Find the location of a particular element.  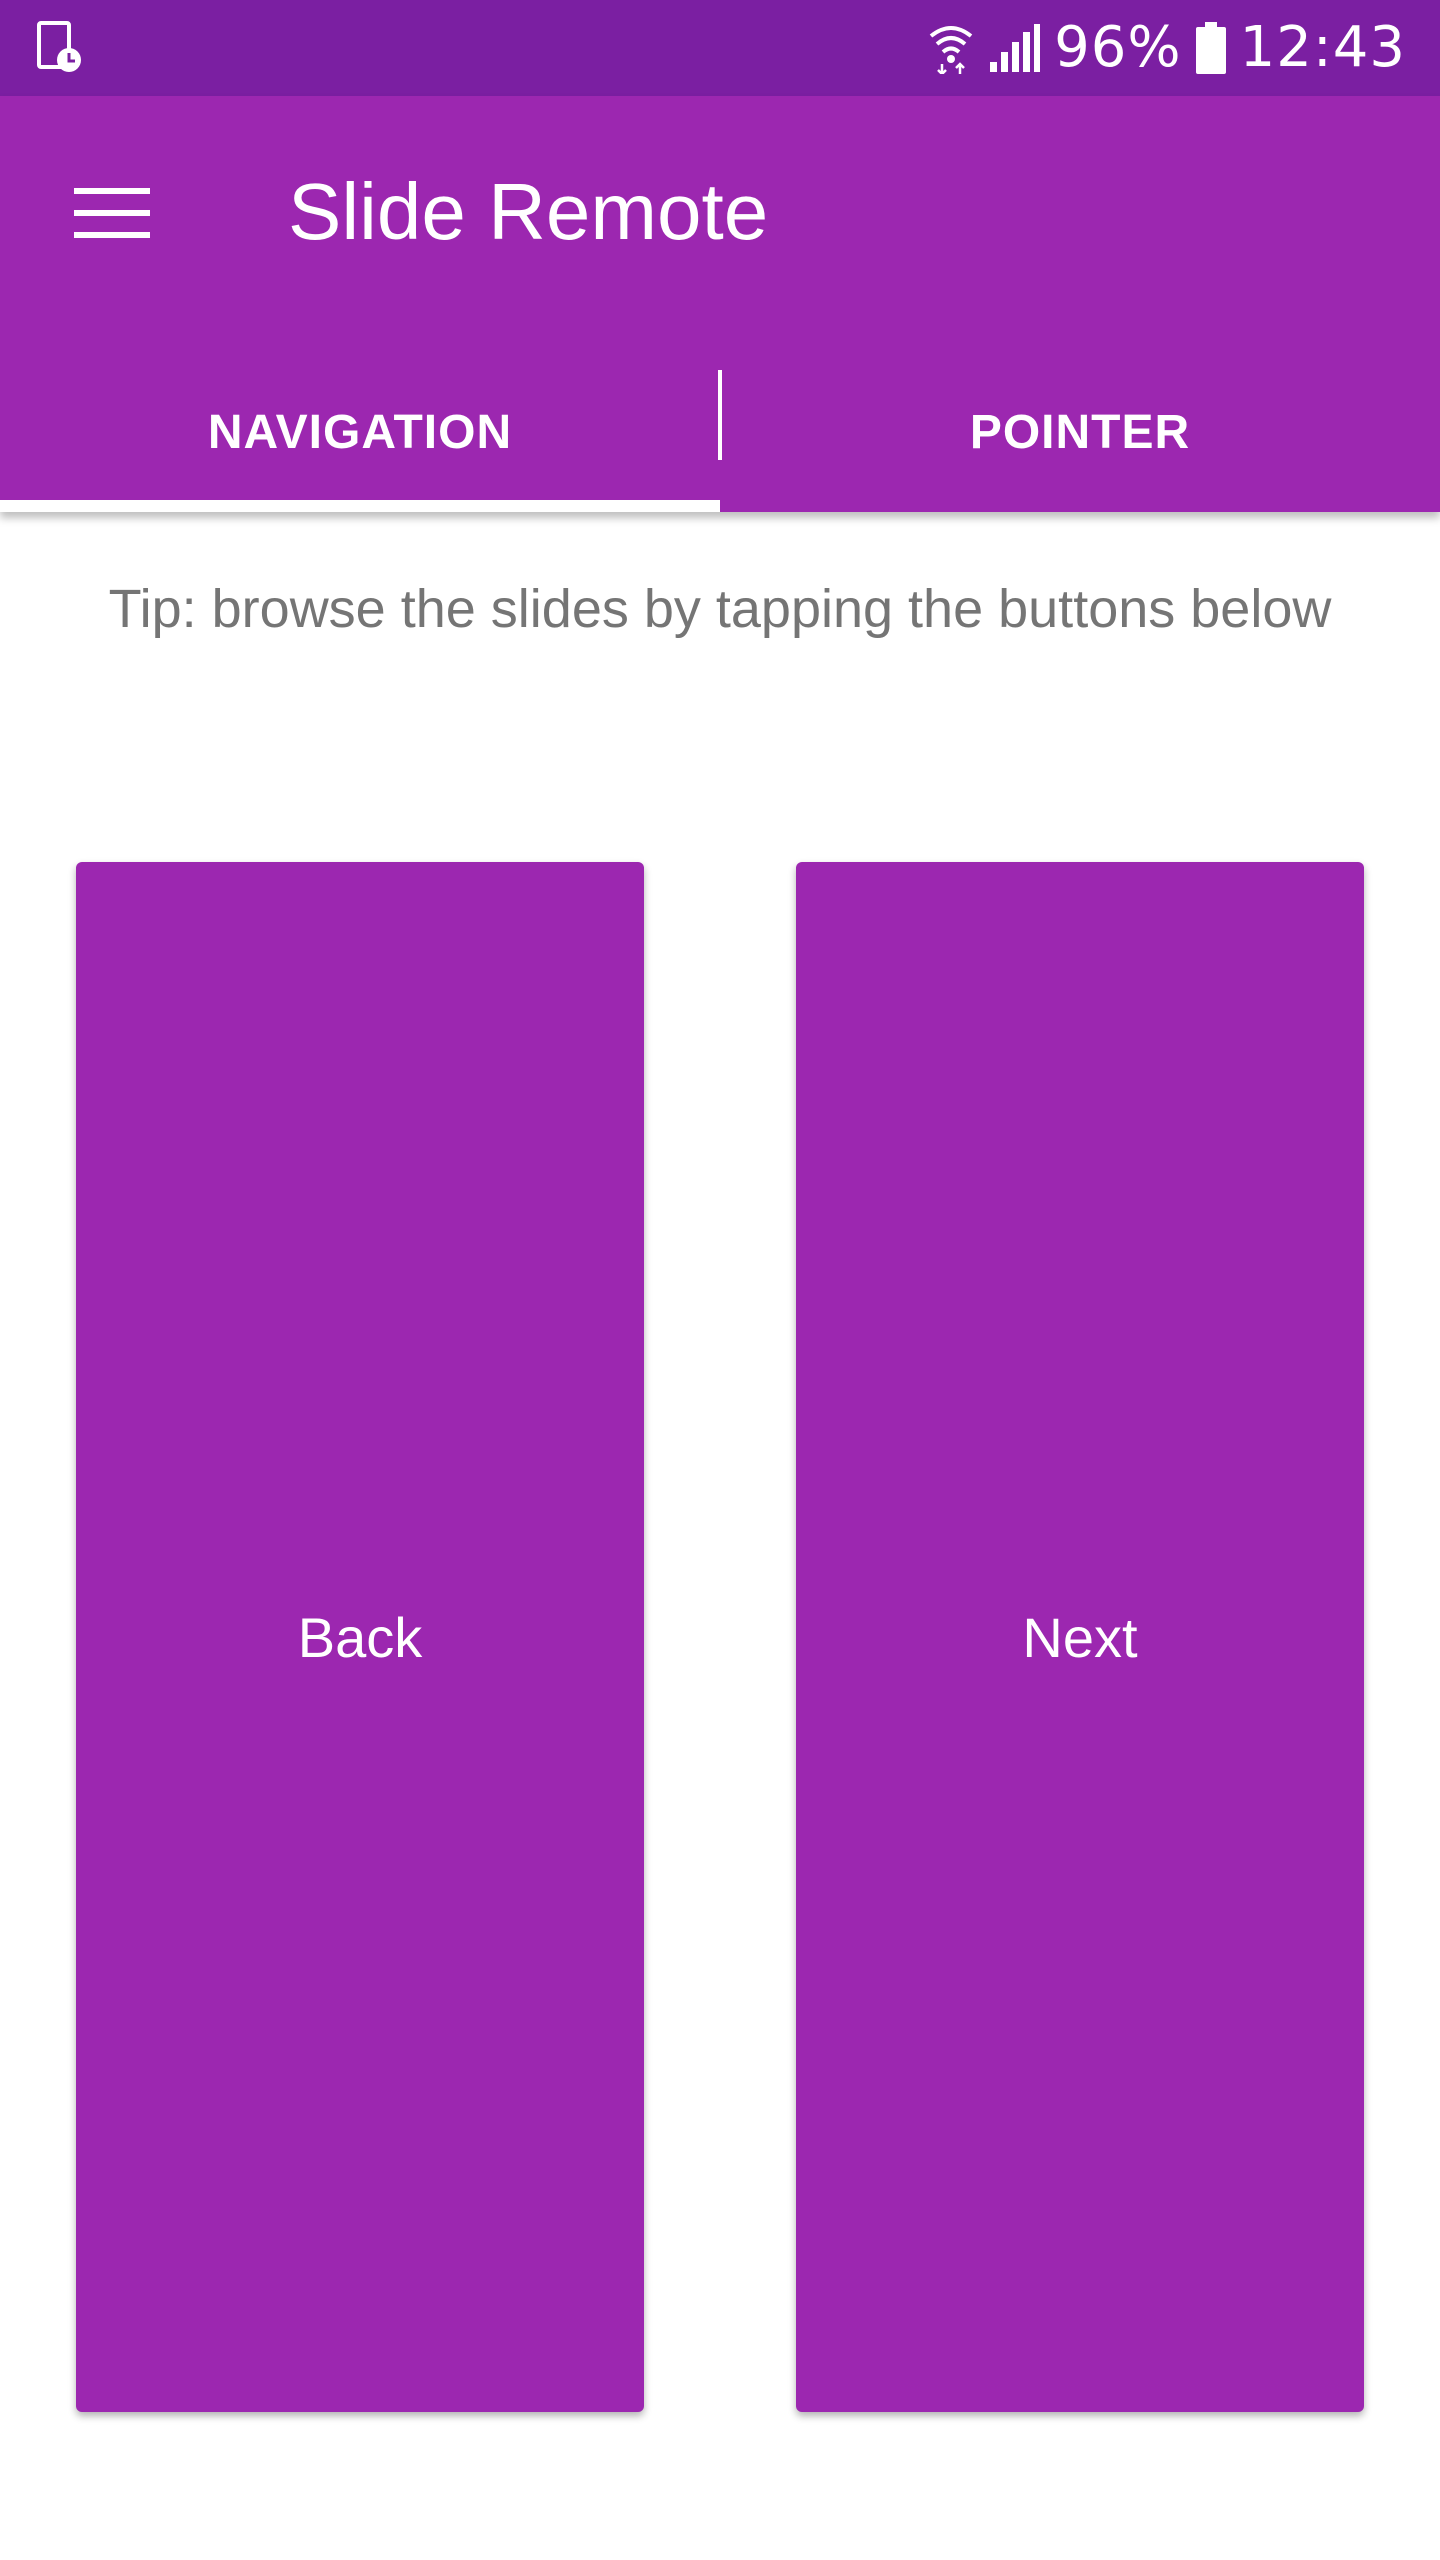

menu-button is located at coordinates (112, 214).